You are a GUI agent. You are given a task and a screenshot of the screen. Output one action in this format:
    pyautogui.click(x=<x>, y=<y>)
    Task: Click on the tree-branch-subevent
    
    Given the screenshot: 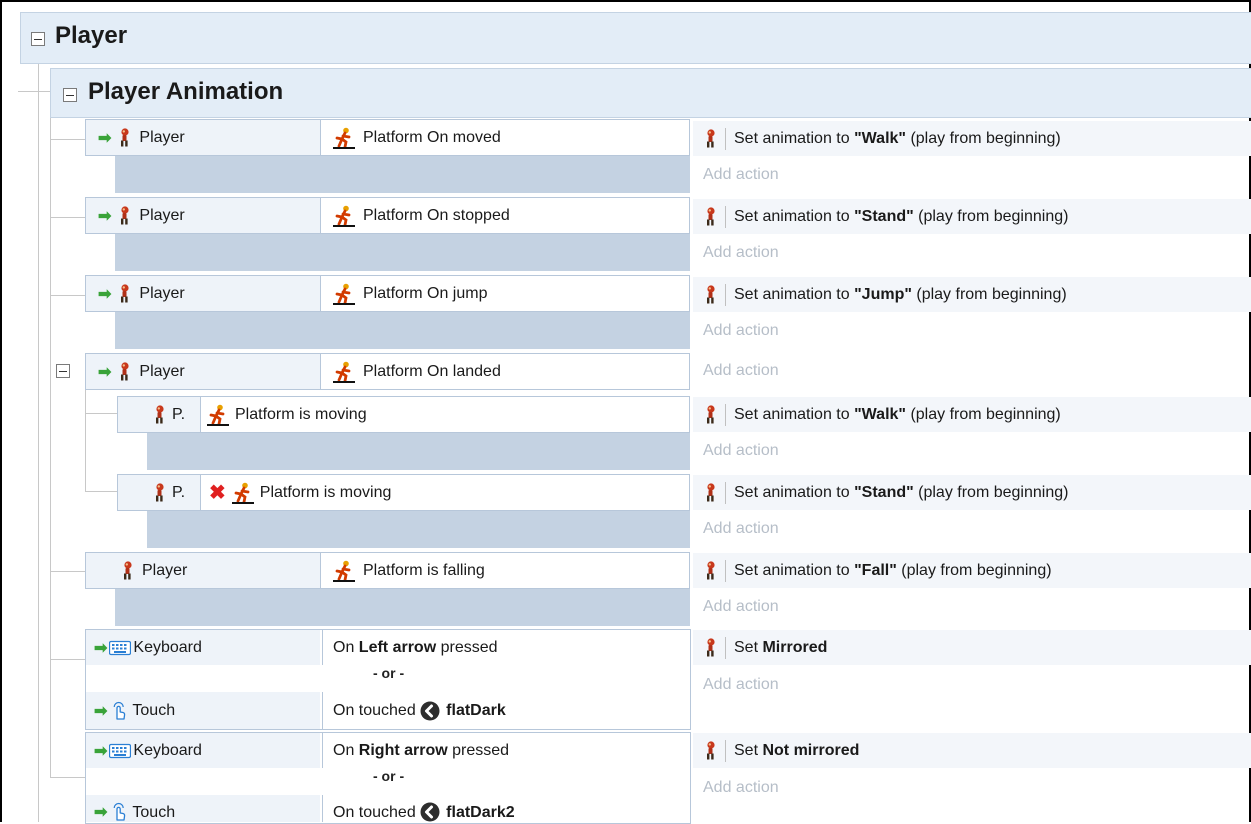 What is the action you would take?
    pyautogui.click(x=101, y=491)
    